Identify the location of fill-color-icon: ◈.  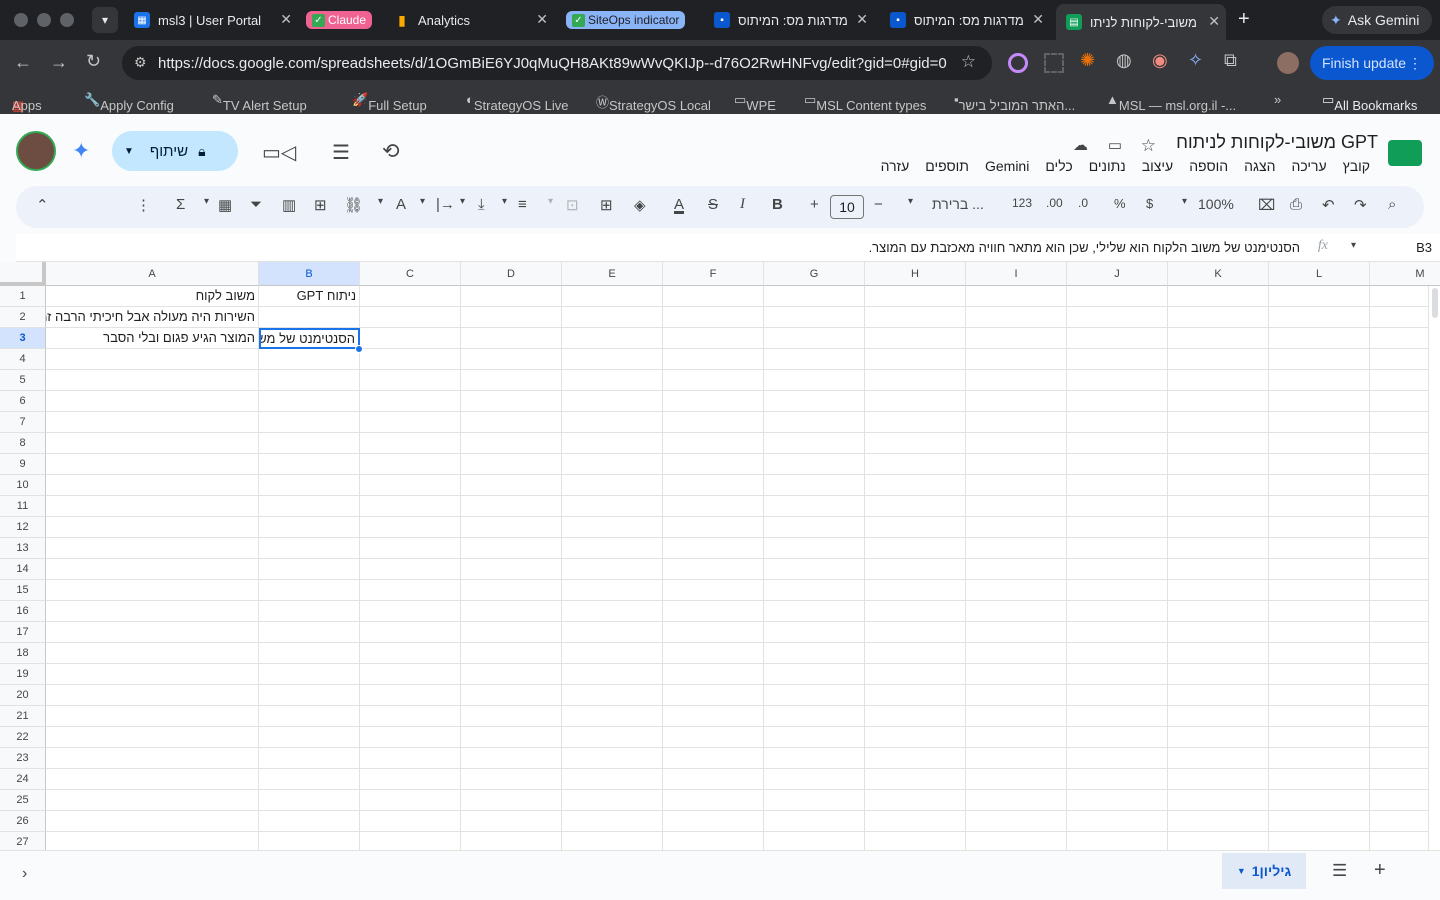
(640, 205).